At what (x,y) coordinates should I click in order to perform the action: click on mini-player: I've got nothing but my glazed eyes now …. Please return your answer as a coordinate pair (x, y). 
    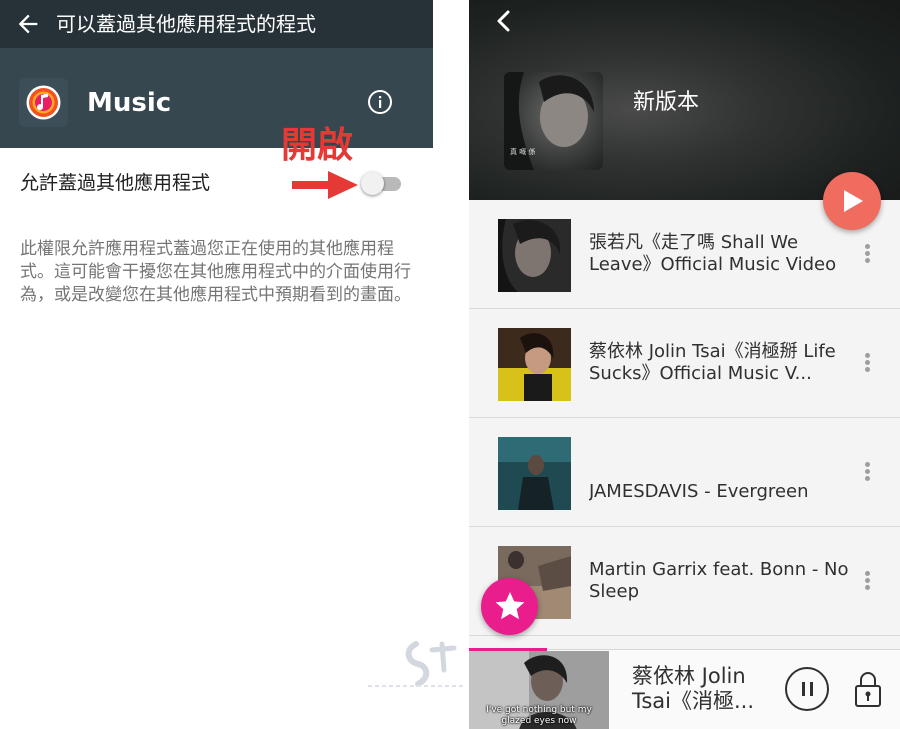
    Looking at the image, I should click on (684, 688).